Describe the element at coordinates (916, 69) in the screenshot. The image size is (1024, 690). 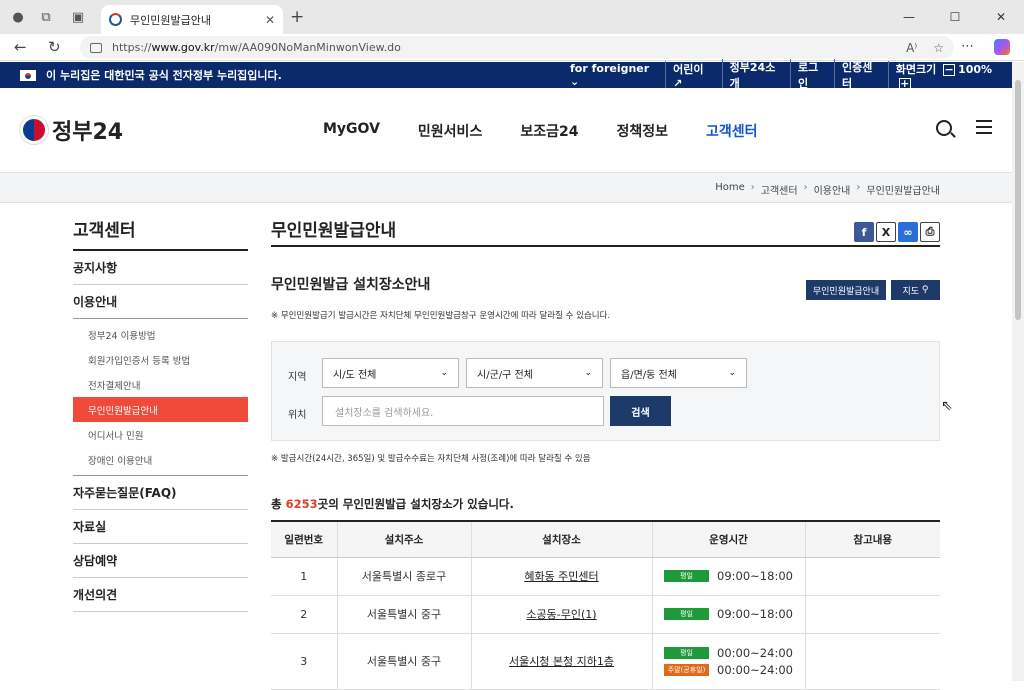
I see `zoom-label: 화면크기` at that location.